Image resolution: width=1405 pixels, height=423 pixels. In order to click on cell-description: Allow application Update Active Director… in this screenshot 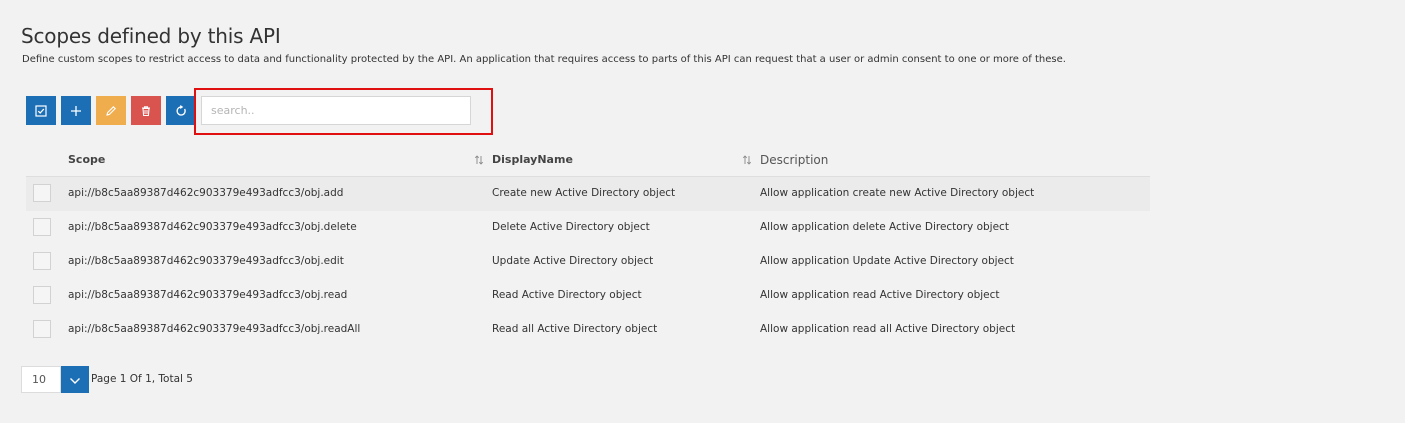, I will do `click(887, 261)`.